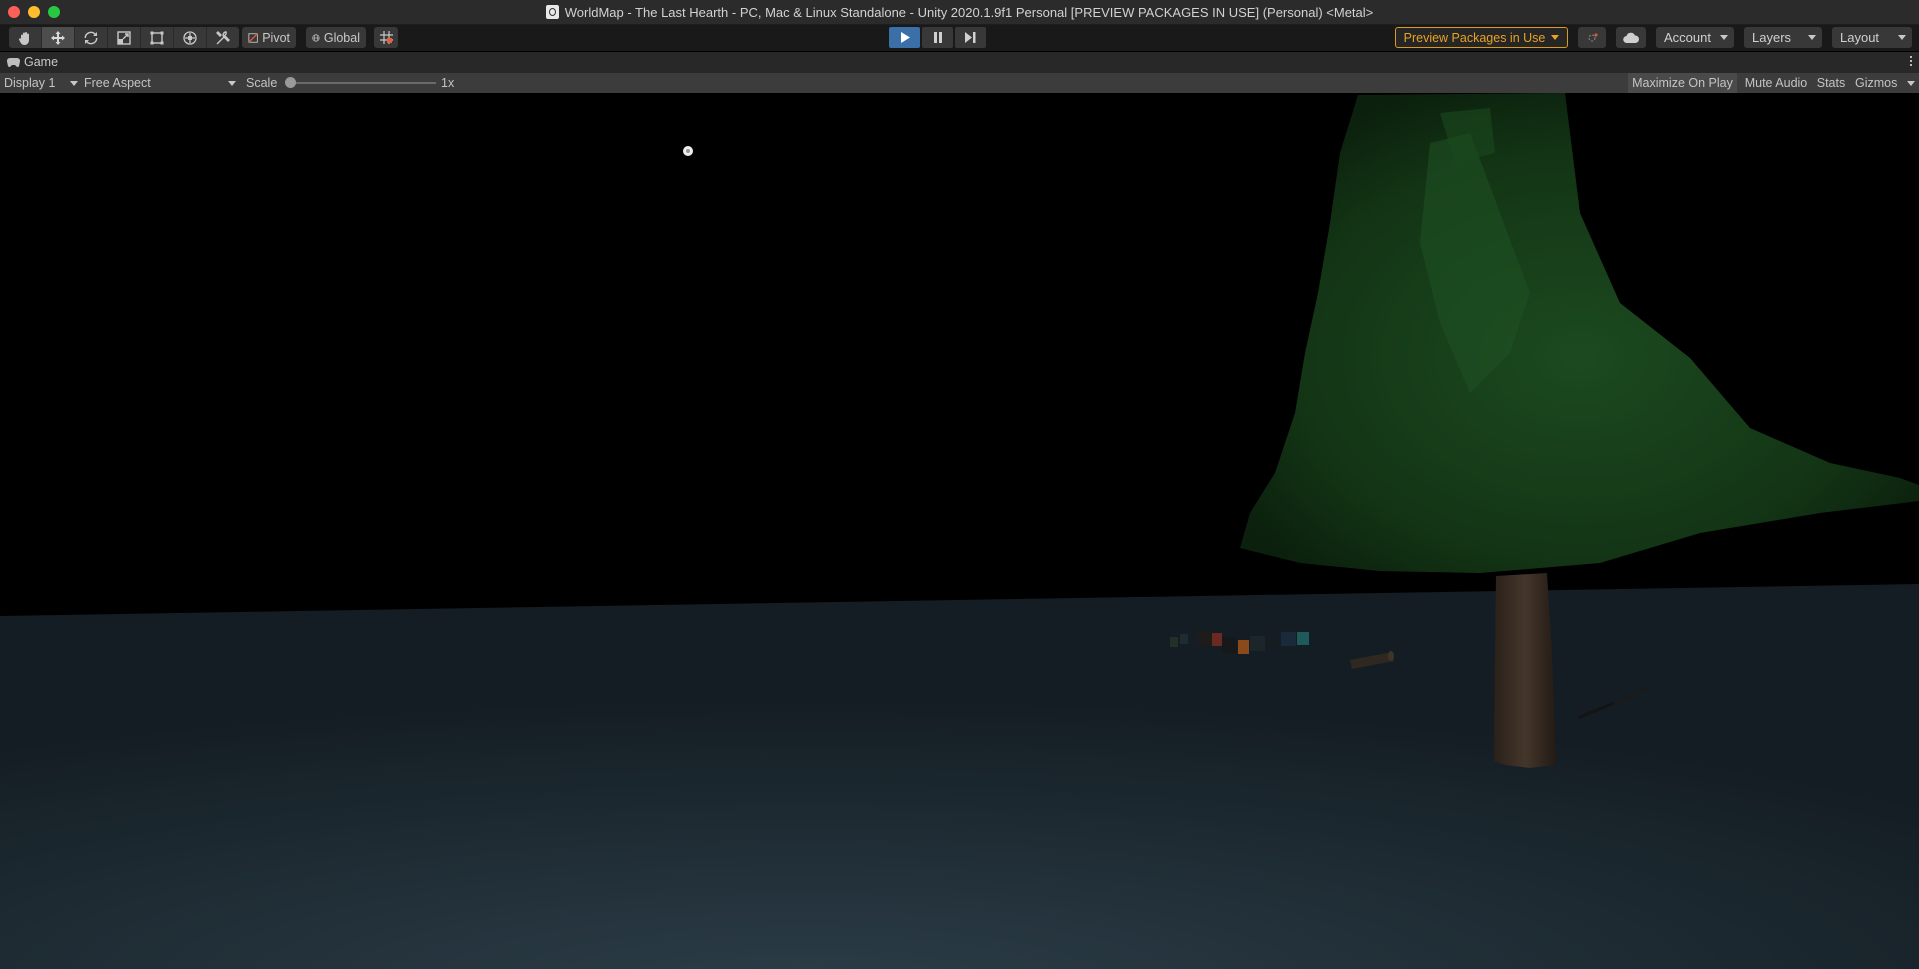 This screenshot has height=969, width=1919. I want to click on game-tab-bar: Game, so click(959, 62).